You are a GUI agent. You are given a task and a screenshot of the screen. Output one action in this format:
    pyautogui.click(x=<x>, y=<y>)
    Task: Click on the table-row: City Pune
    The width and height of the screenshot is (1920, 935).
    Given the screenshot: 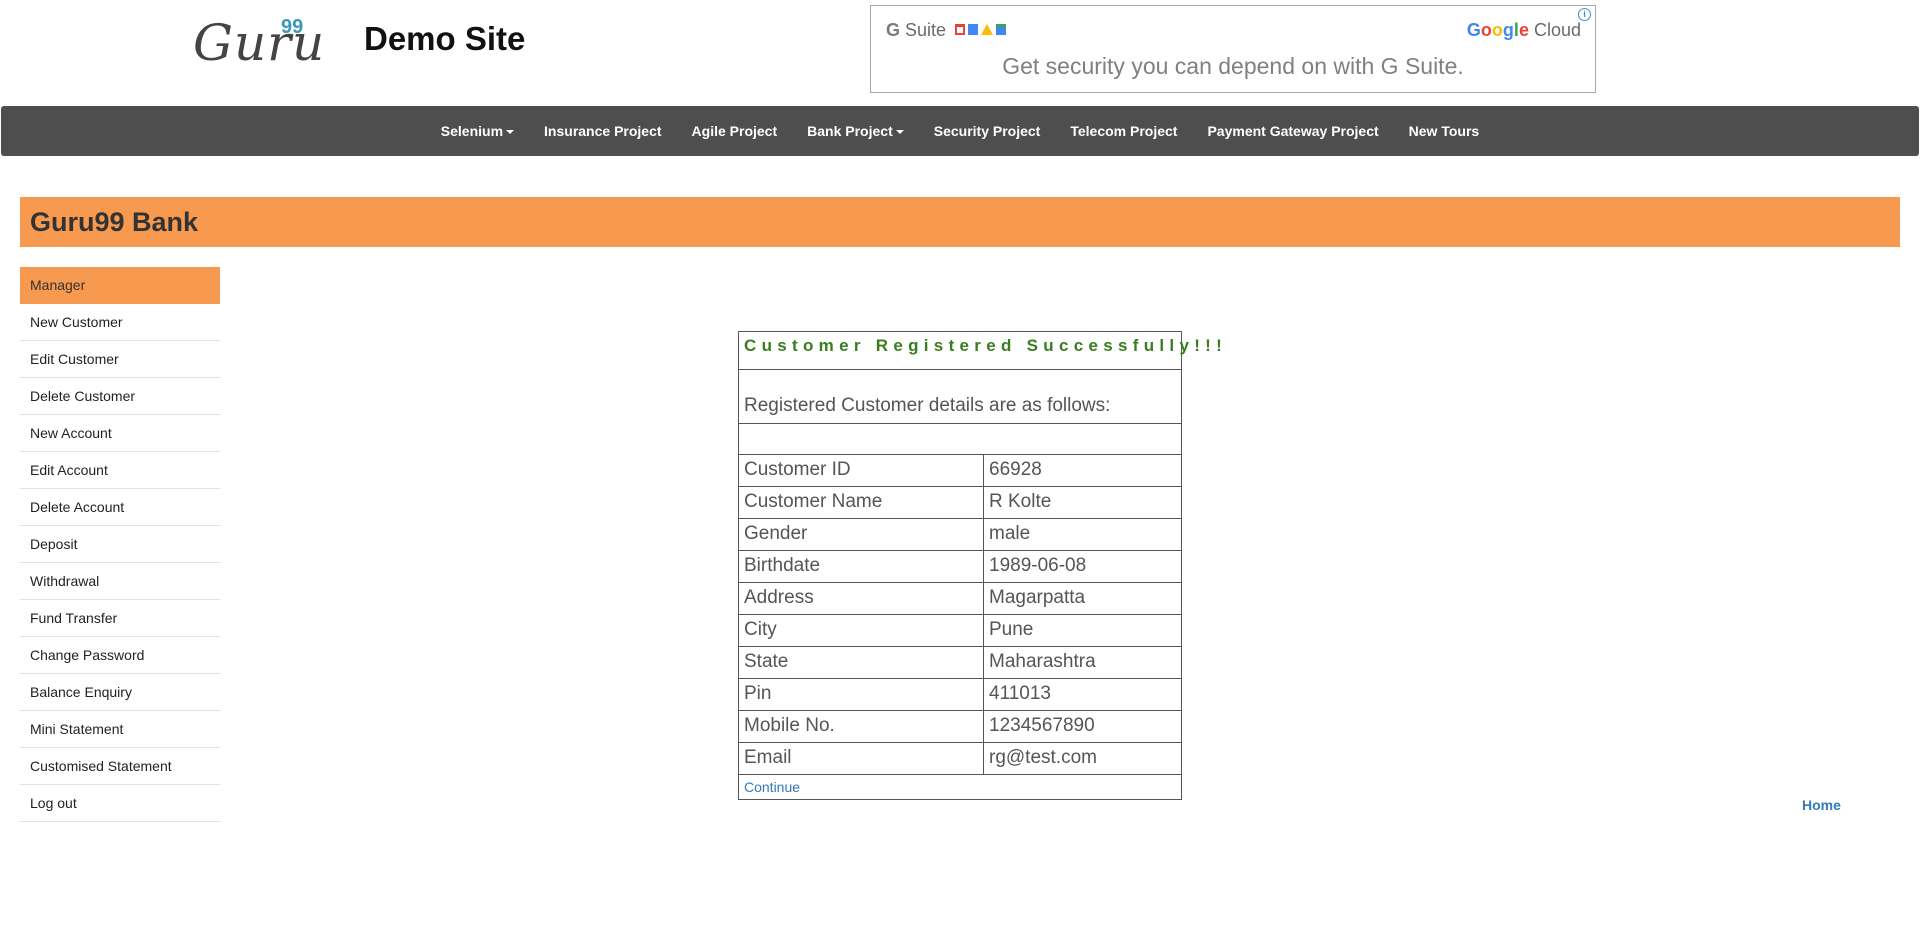 What is the action you would take?
    pyautogui.click(x=960, y=631)
    